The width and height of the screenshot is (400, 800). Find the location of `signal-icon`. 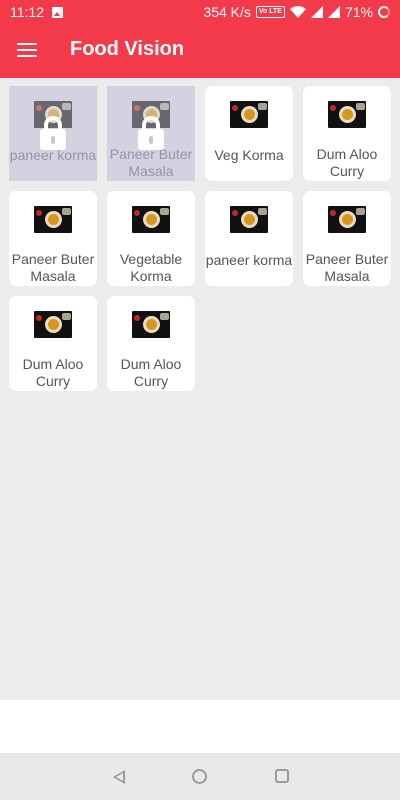

signal-icon is located at coordinates (316, 12).